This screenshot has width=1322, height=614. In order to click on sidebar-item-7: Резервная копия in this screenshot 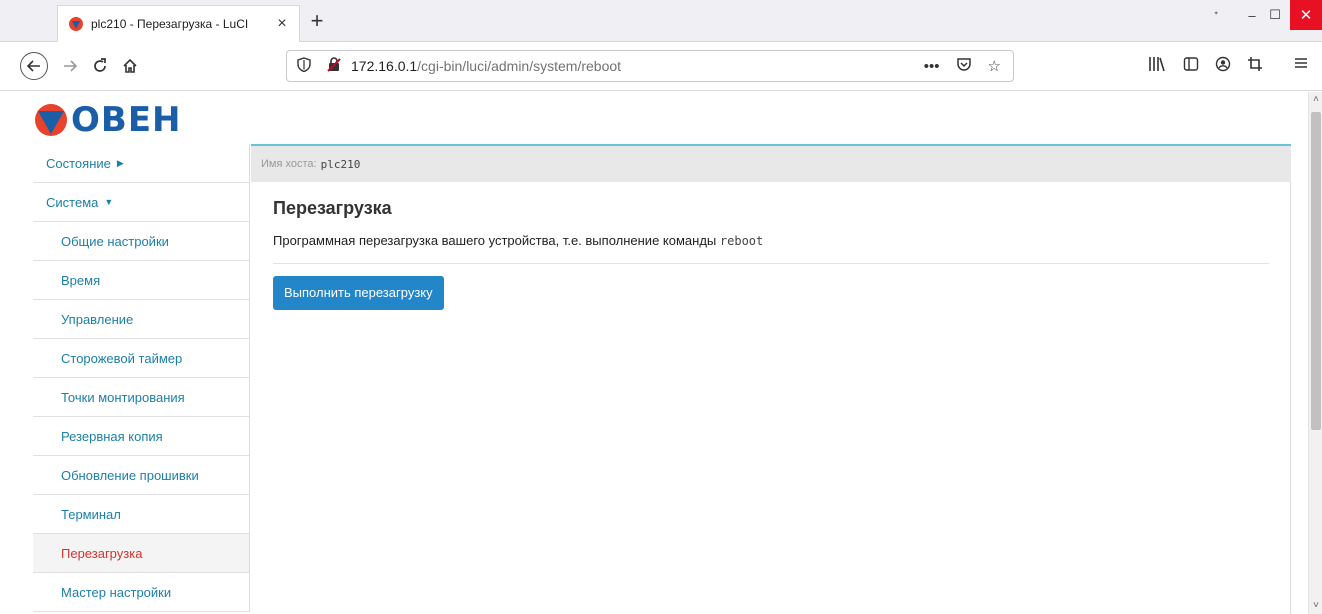, I will do `click(141, 436)`.